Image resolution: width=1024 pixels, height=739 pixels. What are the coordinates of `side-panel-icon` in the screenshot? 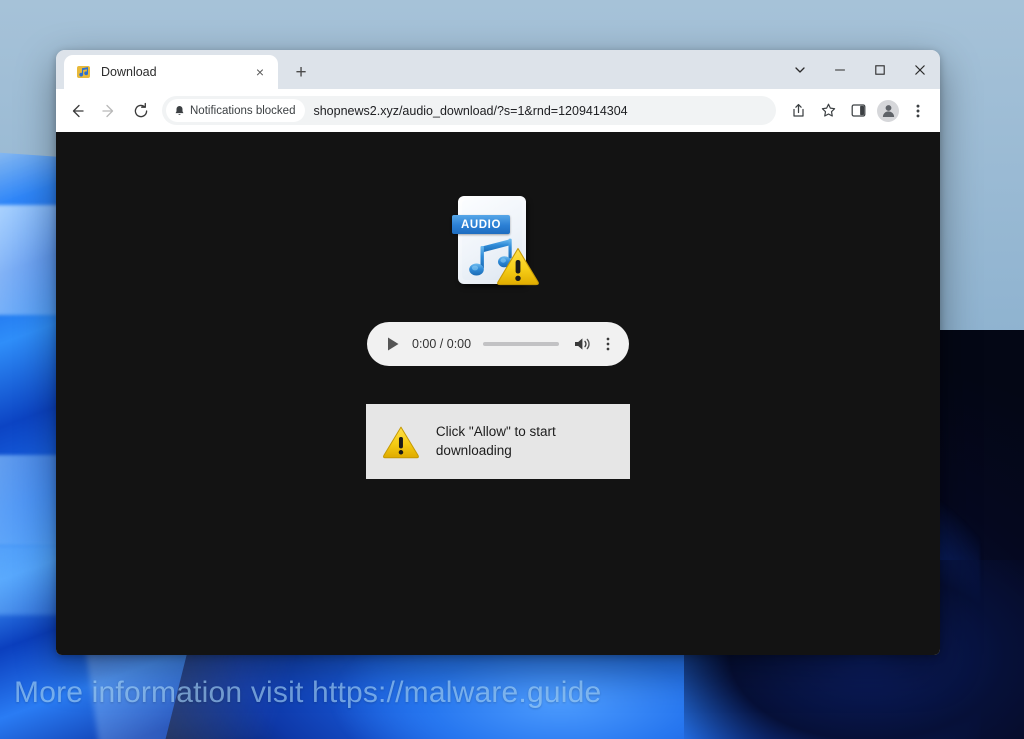 It's located at (858, 111).